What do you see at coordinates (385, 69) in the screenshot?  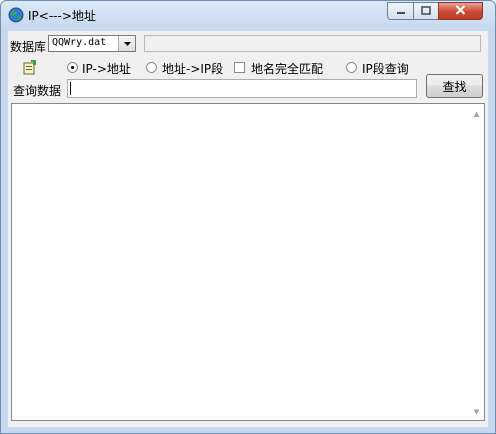 I see `radio-ip-range-query-label: IP段查询` at bounding box center [385, 69].